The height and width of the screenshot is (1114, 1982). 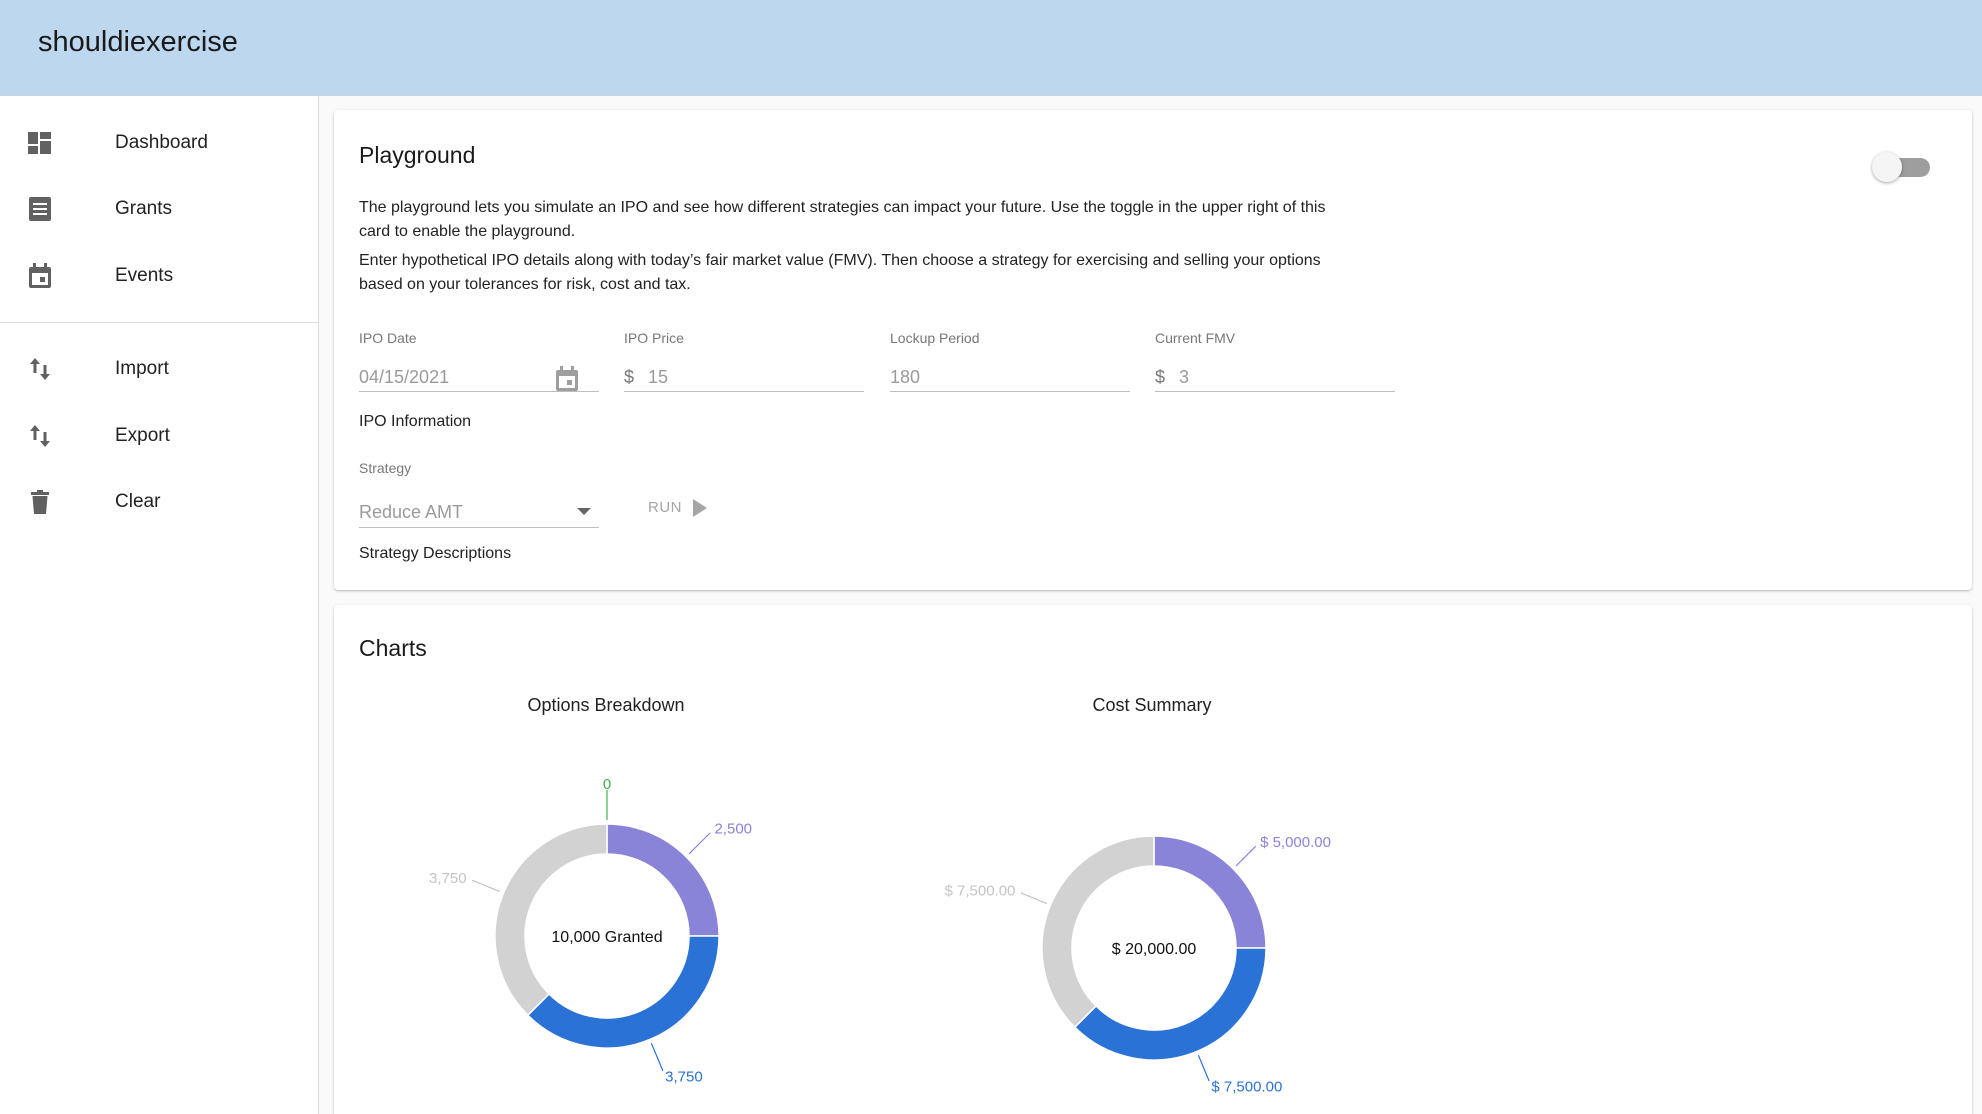 What do you see at coordinates (991, 48) in the screenshot?
I see `app-bar: shouldiexercise` at bounding box center [991, 48].